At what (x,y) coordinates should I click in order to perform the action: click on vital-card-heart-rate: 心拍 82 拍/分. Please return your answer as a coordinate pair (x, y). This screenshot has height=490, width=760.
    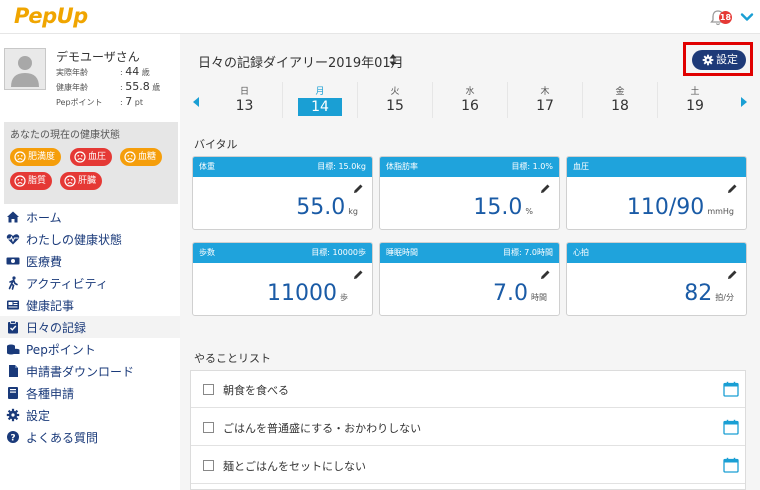
    Looking at the image, I should click on (656, 279).